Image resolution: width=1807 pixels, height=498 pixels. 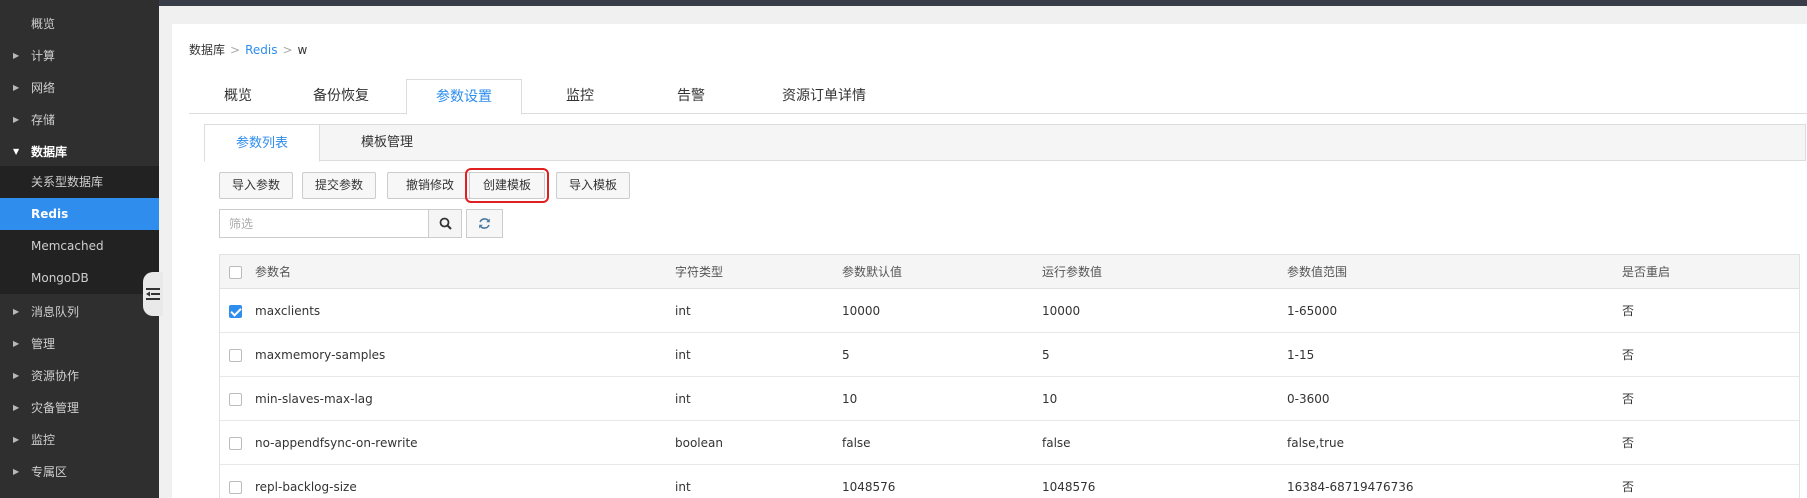 I want to click on column-header: 参数名, so click(x=273, y=272).